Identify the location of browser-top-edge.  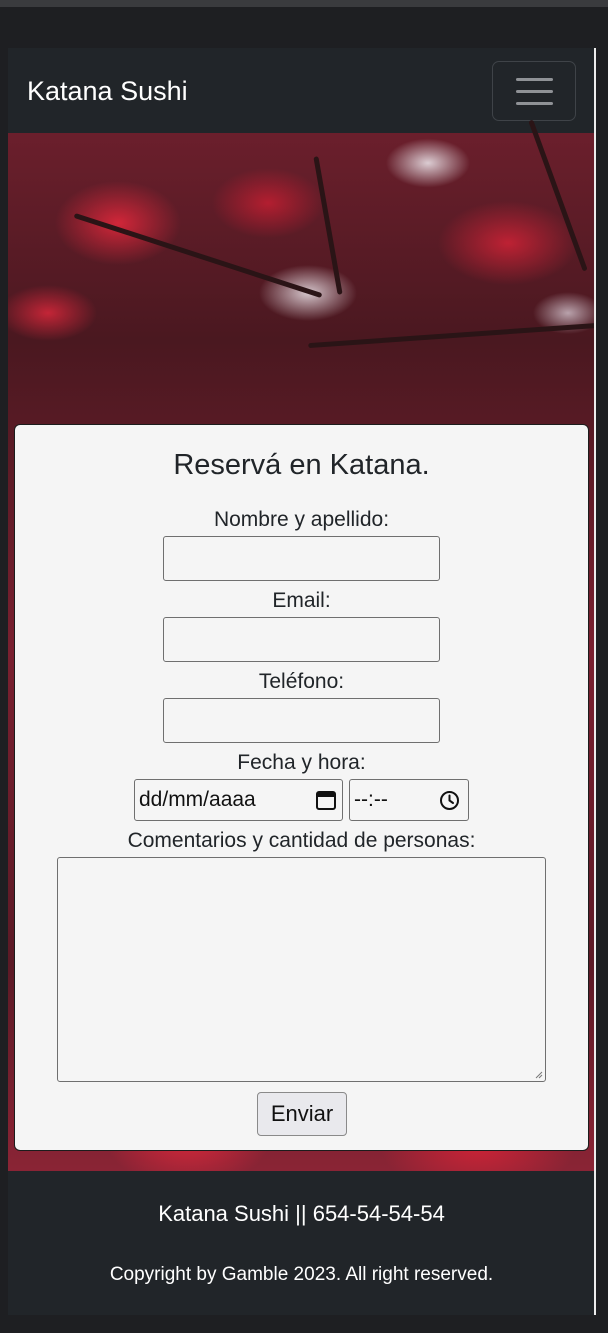
(304, 3).